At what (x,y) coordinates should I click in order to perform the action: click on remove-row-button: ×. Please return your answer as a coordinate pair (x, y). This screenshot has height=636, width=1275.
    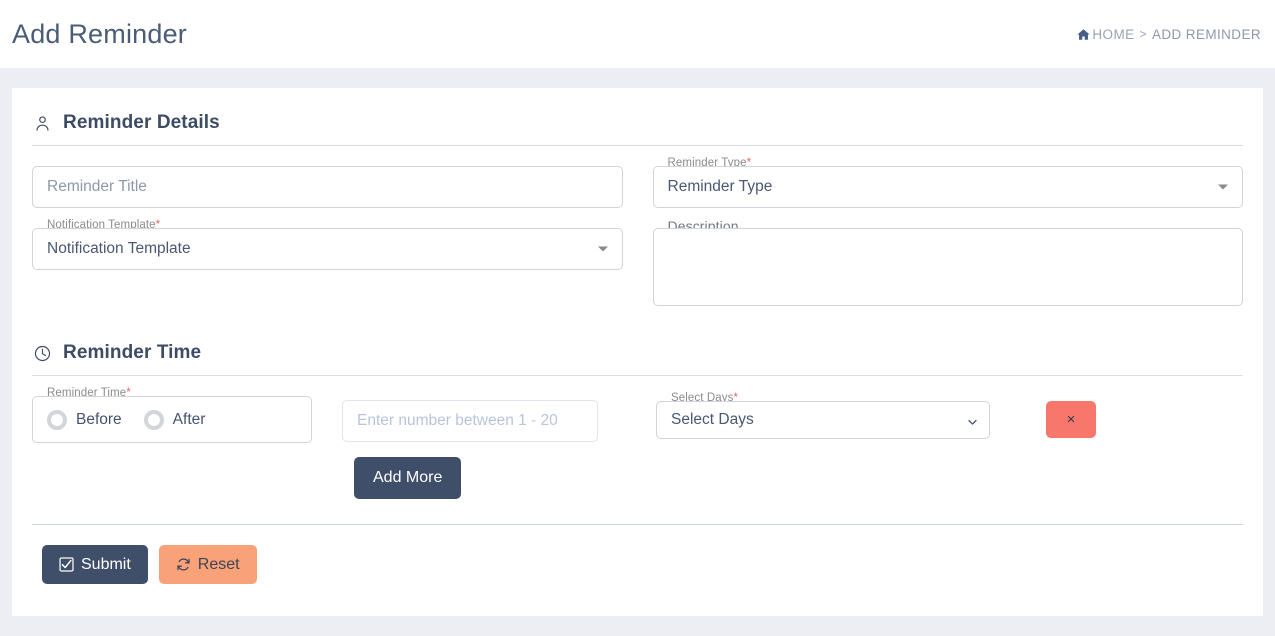
    Looking at the image, I should click on (1071, 419).